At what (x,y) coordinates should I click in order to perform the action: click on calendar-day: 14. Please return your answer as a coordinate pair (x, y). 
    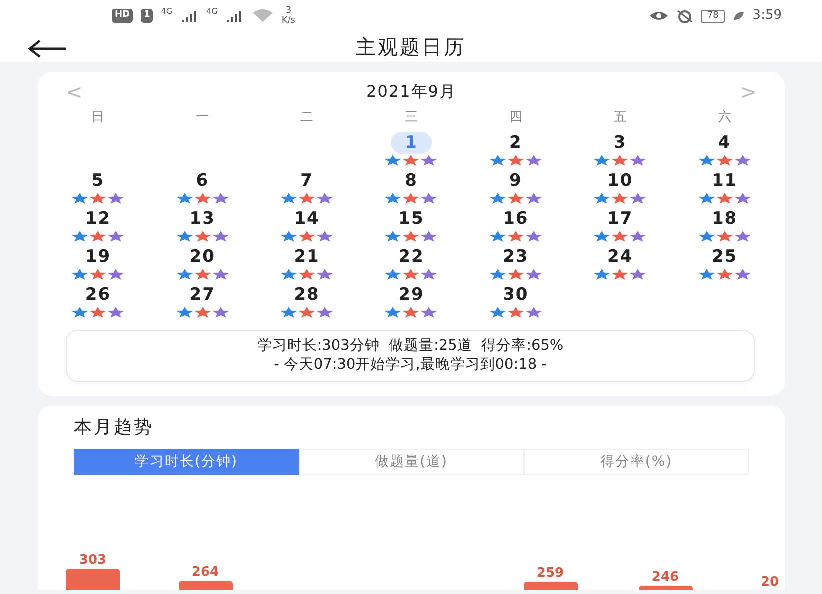
    Looking at the image, I should click on (307, 219).